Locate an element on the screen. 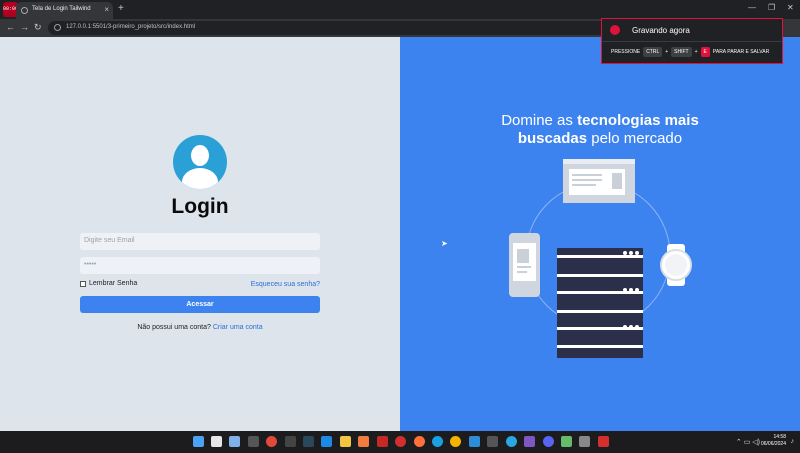  no-account-text: Não possui uma conta? is located at coordinates (174, 327).